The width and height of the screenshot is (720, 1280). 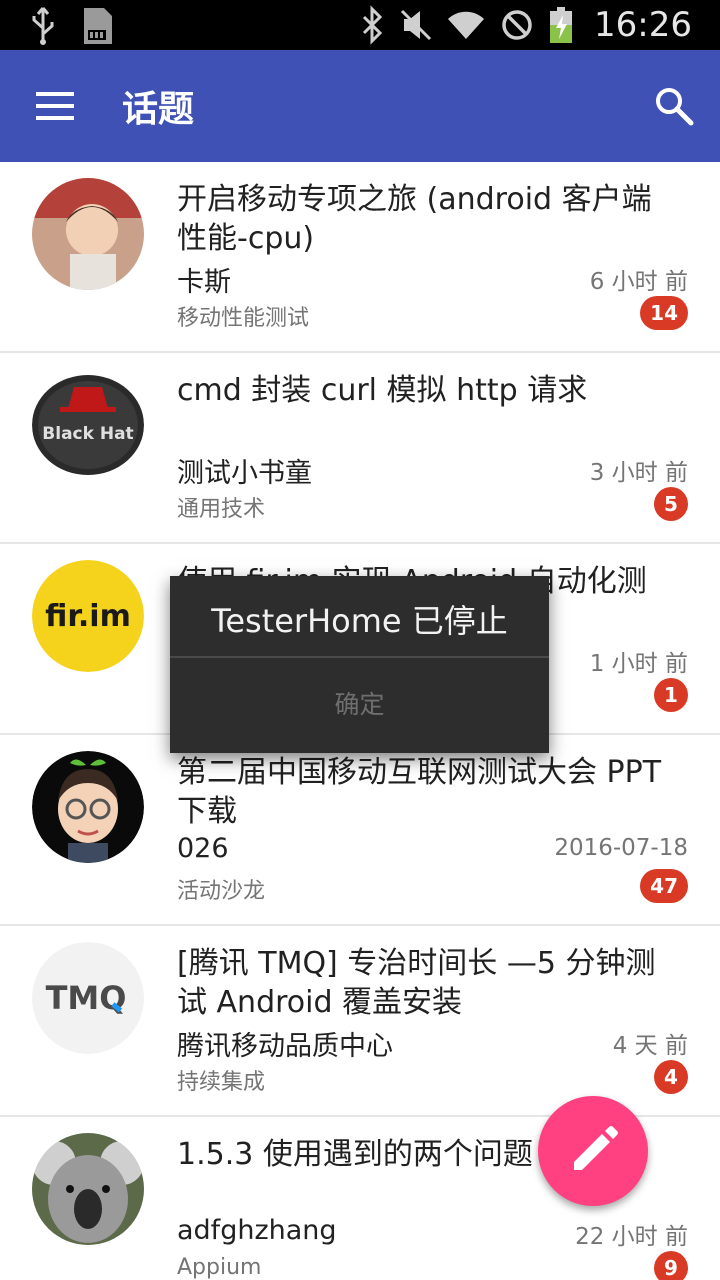 What do you see at coordinates (243, 316) in the screenshot?
I see `topic-node: 移动性能测试` at bounding box center [243, 316].